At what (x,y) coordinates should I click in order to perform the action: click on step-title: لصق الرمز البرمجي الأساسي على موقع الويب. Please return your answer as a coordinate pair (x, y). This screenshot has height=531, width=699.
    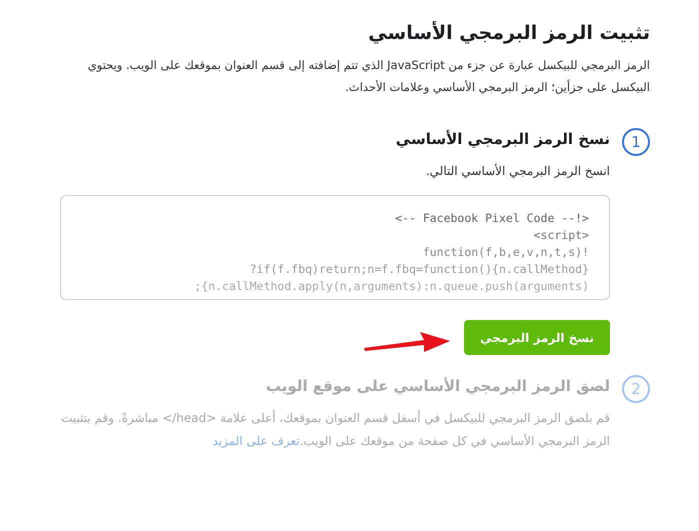
    Looking at the image, I should click on (437, 386).